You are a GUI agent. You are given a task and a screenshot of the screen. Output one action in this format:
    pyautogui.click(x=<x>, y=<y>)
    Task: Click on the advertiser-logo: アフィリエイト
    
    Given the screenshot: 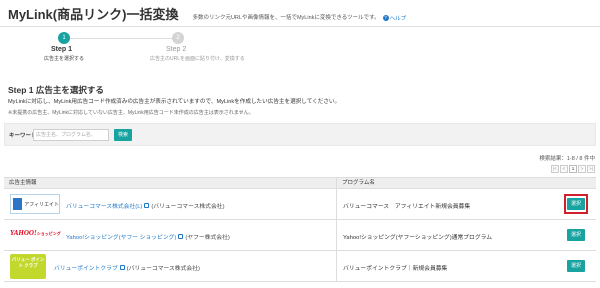 What is the action you would take?
    pyautogui.click(x=35, y=204)
    